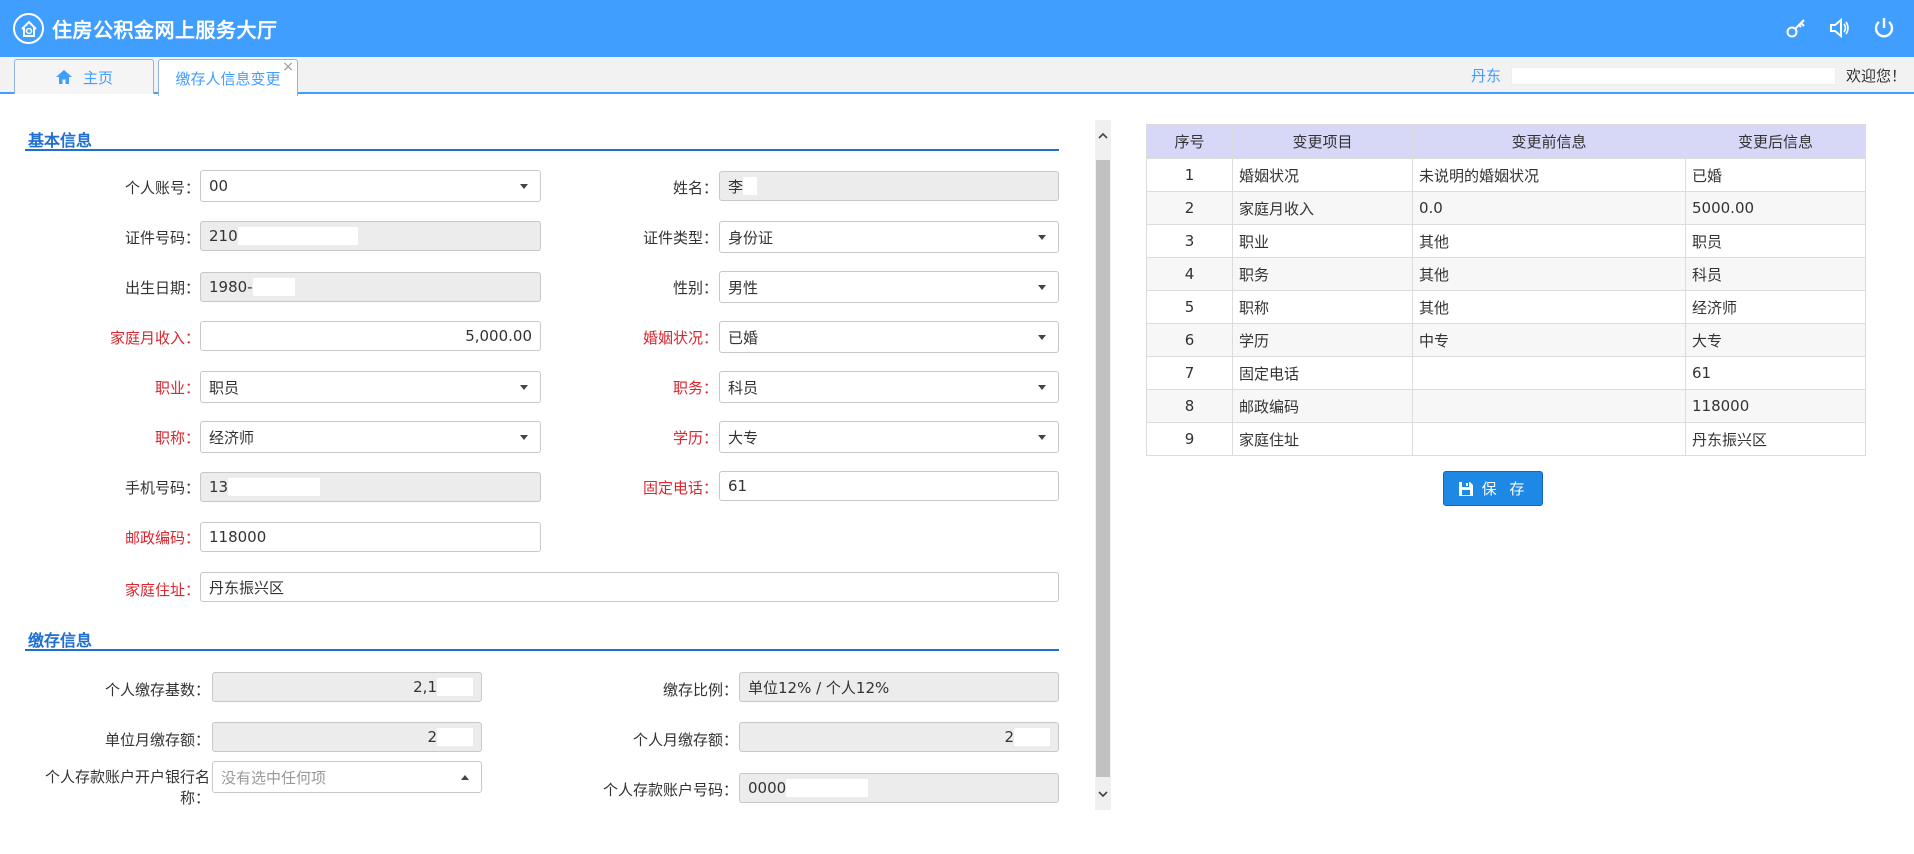 The image size is (1914, 854). Describe the element at coordinates (889, 237) in the screenshot. I see `id-type-select: 身份证` at that location.